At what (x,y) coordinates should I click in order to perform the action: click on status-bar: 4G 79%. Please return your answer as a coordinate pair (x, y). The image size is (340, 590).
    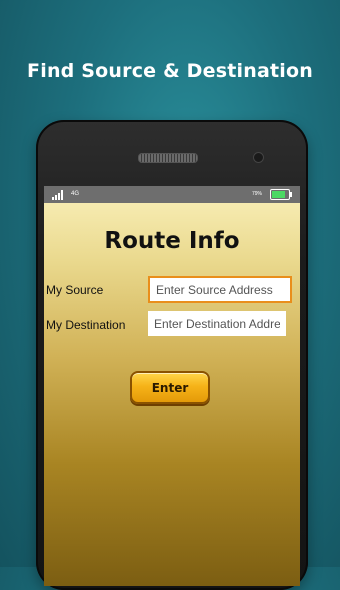
    Looking at the image, I should click on (172, 194).